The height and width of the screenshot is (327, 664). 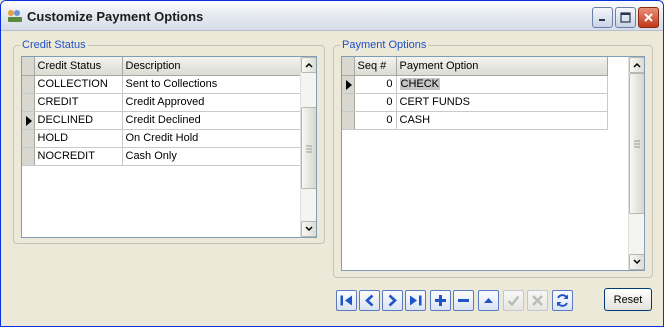 What do you see at coordinates (78, 102) in the screenshot?
I see `credit-status-cell: CREDIT` at bounding box center [78, 102].